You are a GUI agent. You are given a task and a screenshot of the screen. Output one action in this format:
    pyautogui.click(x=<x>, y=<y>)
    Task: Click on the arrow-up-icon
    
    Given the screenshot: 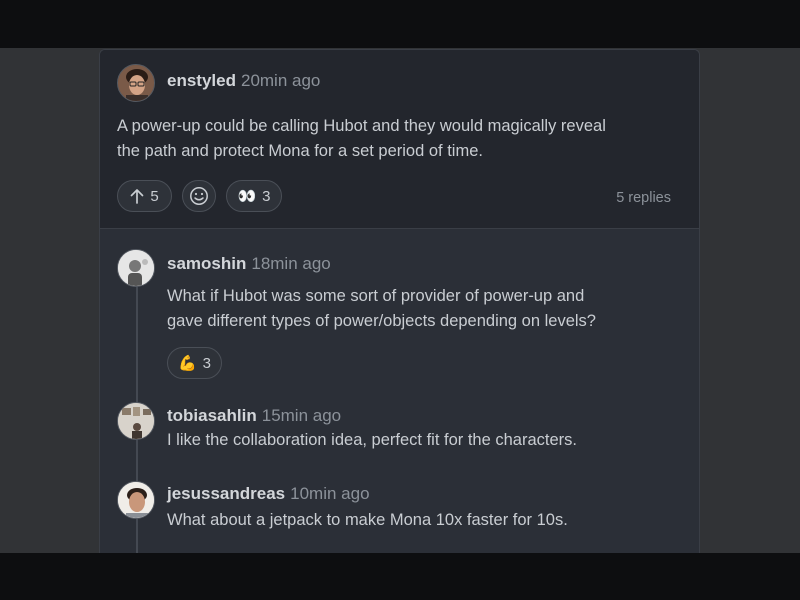 What is the action you would take?
    pyautogui.click(x=137, y=196)
    